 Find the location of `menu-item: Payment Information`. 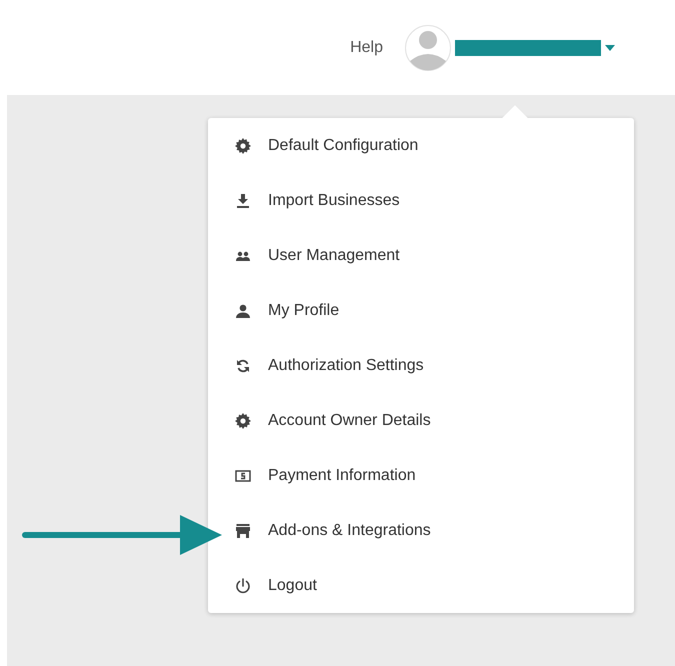

menu-item: Payment Information is located at coordinates (312, 475).